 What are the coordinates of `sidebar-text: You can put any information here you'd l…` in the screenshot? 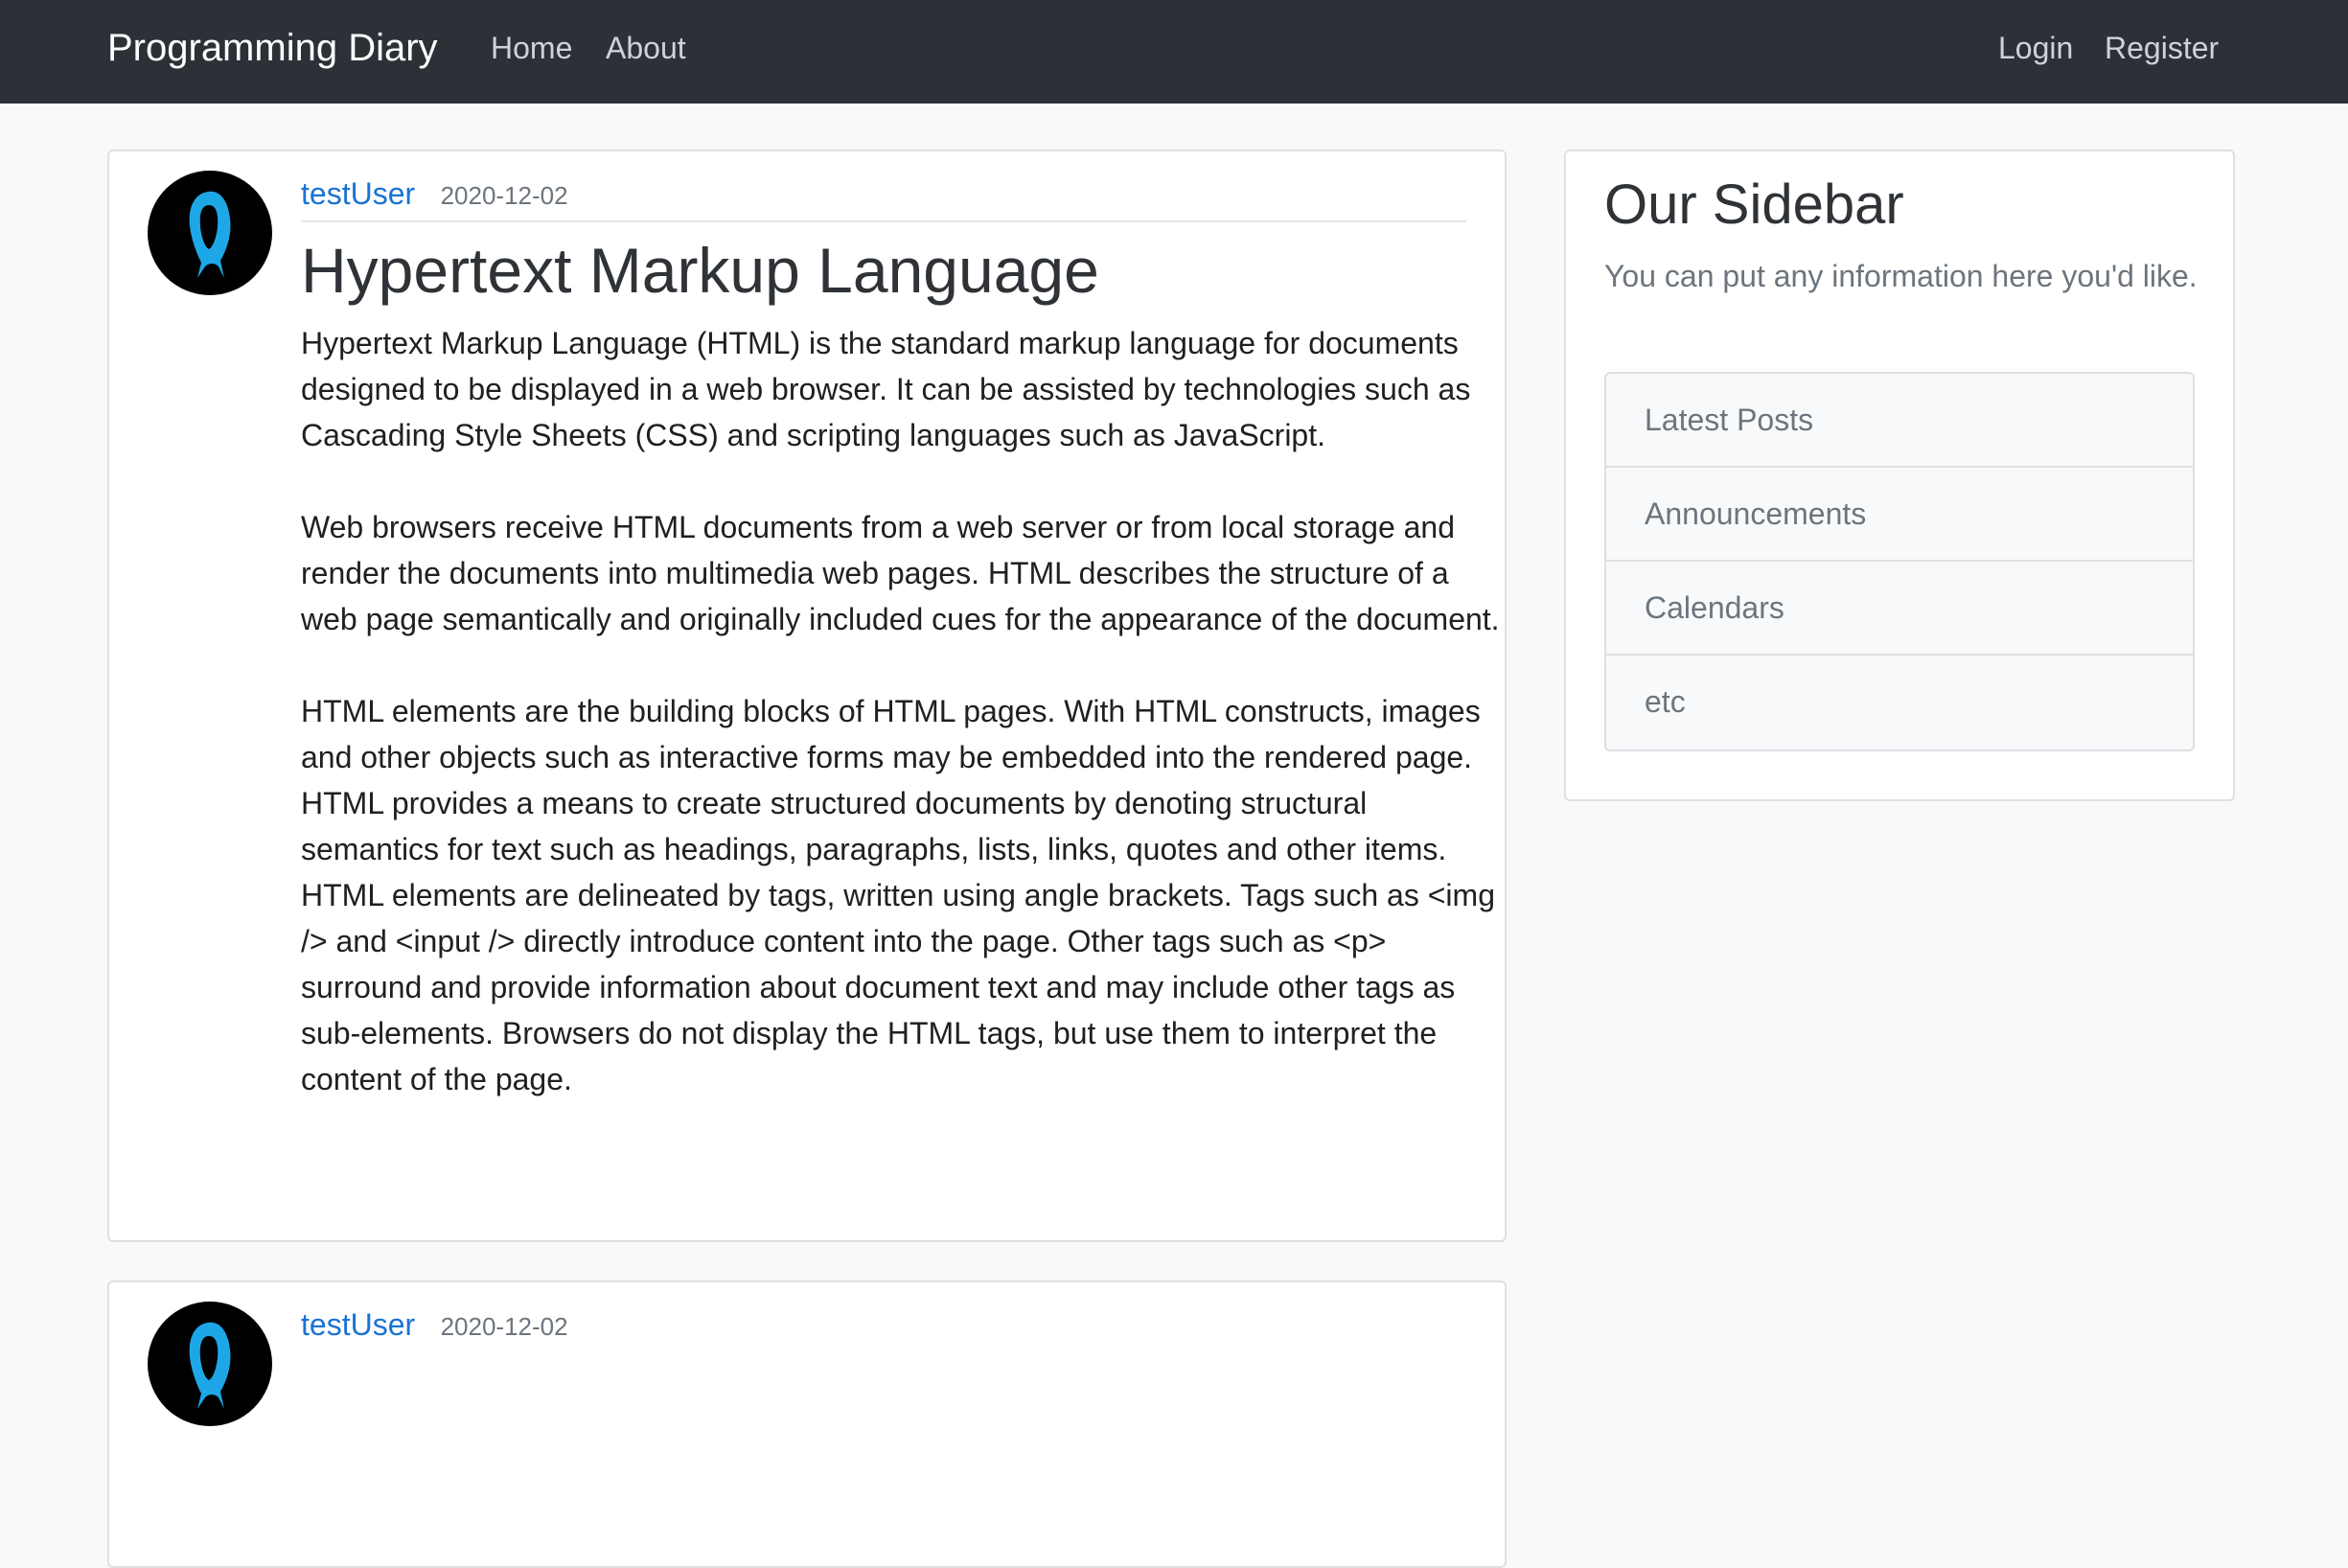 It's located at (1901, 276).